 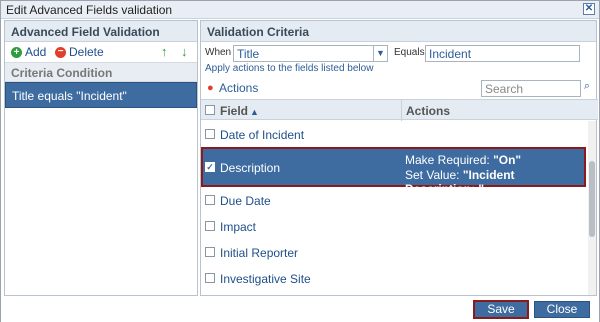 What do you see at coordinates (248, 54) in the screenshot?
I see `when-select-value: Title` at bounding box center [248, 54].